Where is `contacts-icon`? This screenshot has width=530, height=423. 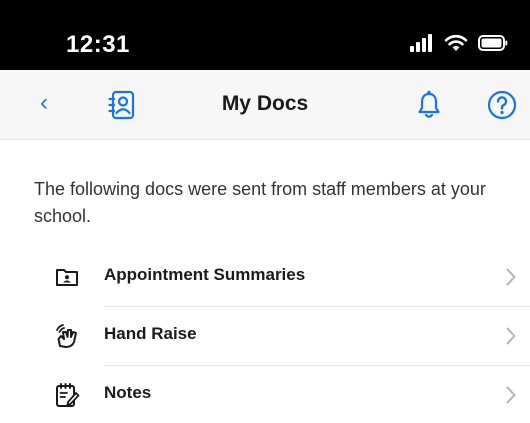 contacts-icon is located at coordinates (122, 105).